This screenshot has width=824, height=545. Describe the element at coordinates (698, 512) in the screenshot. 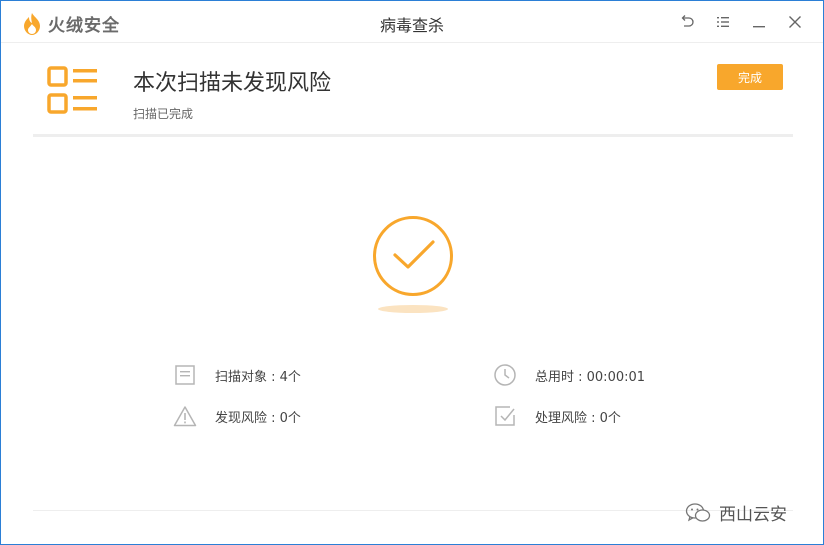

I see `wechat-icon` at that location.